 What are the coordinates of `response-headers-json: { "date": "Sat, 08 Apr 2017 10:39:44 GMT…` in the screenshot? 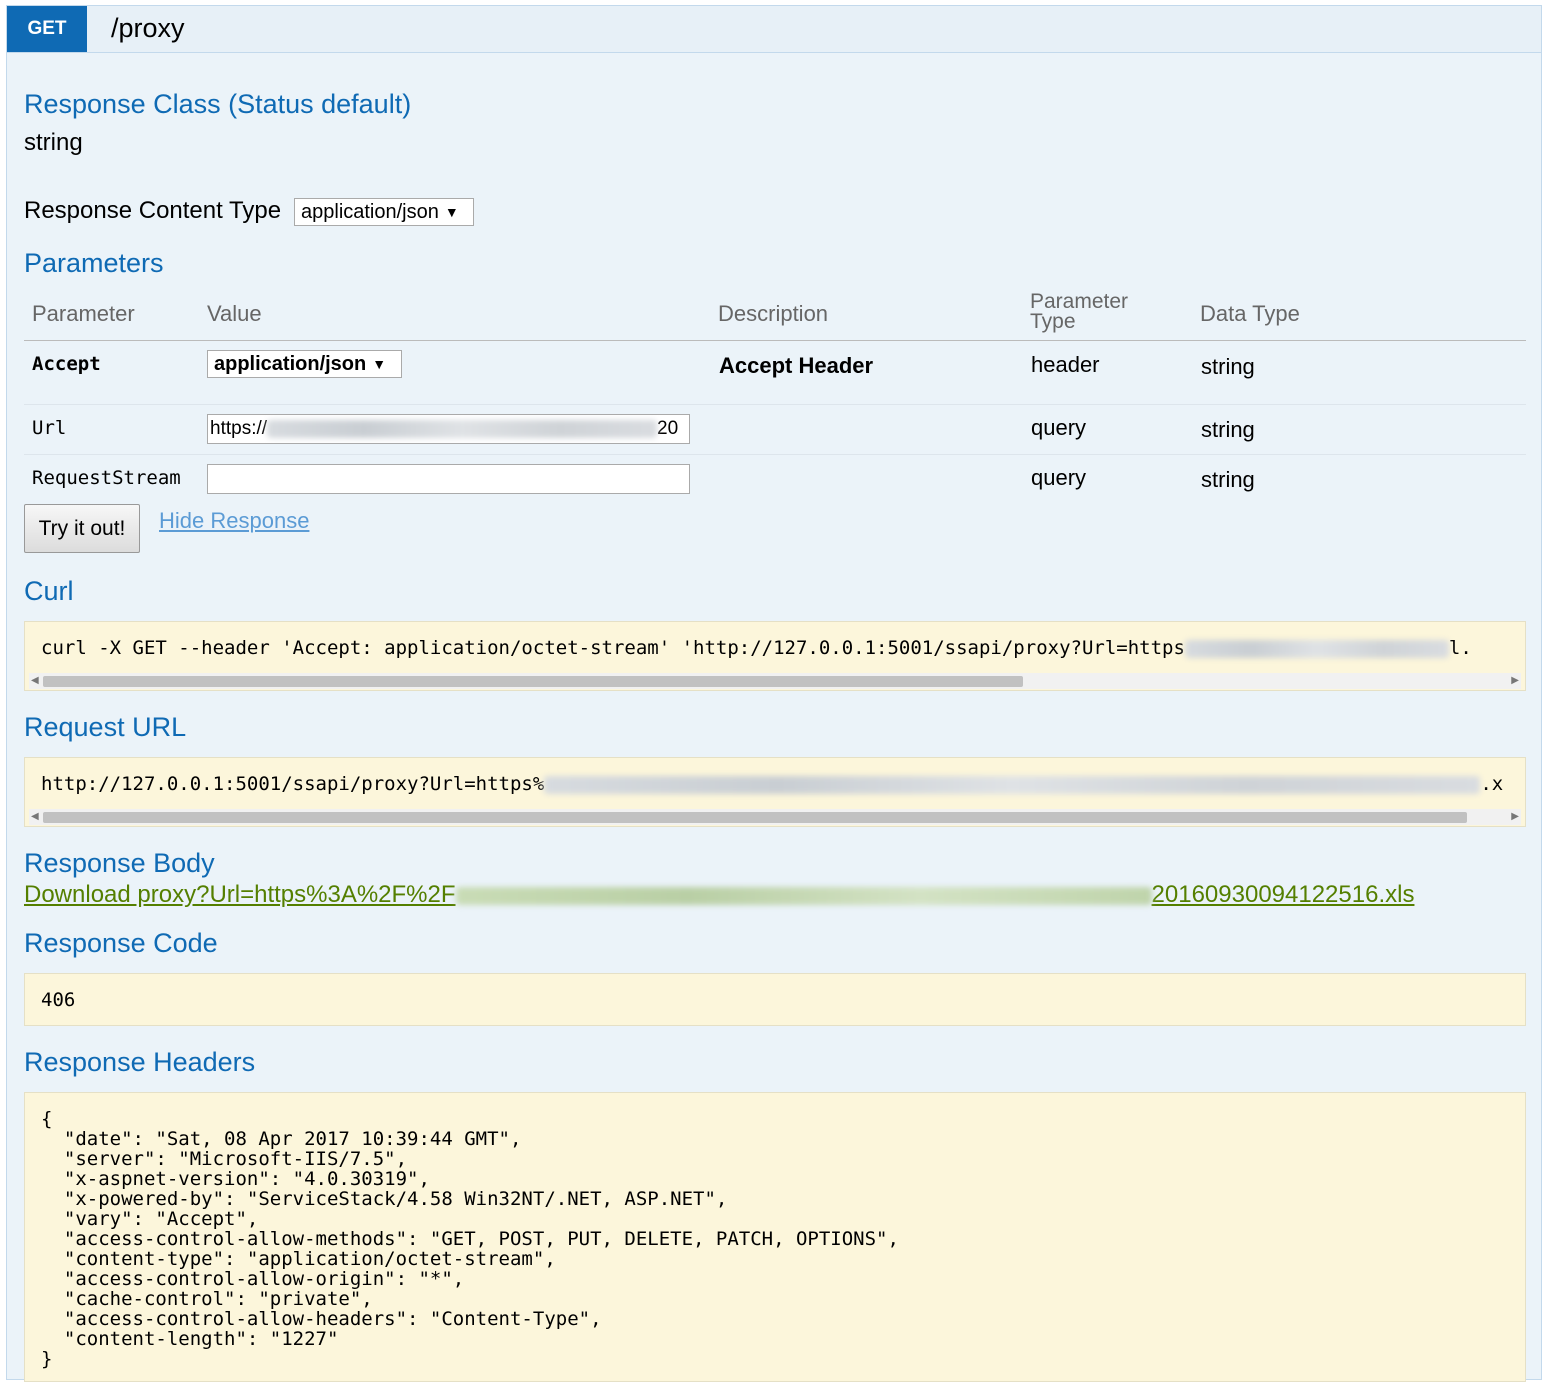 It's located at (470, 1239).